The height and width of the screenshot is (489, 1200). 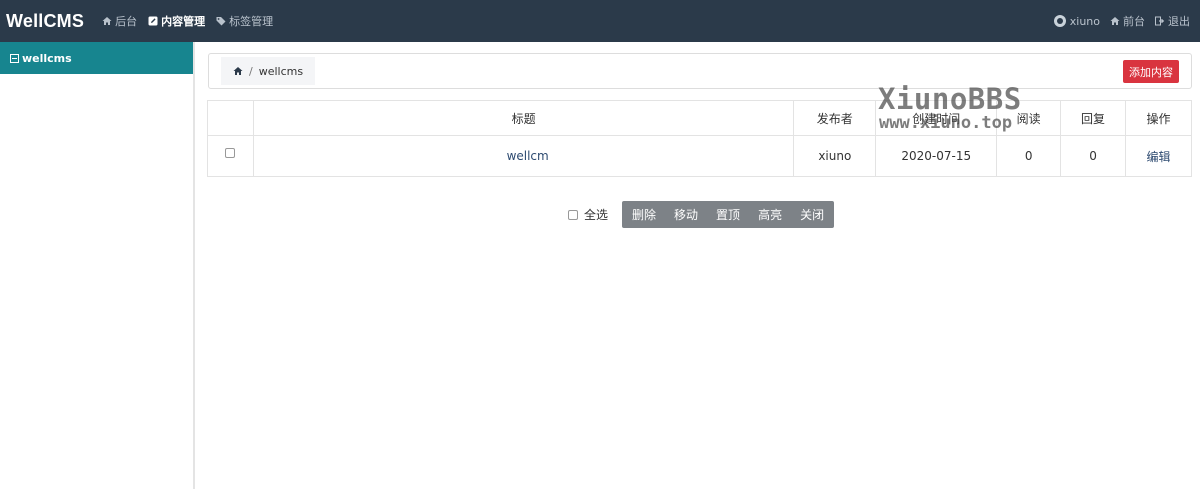 I want to click on table-header-row: 标题 发布者 创建时间 阅读 回复 操作, so click(x=699, y=118).